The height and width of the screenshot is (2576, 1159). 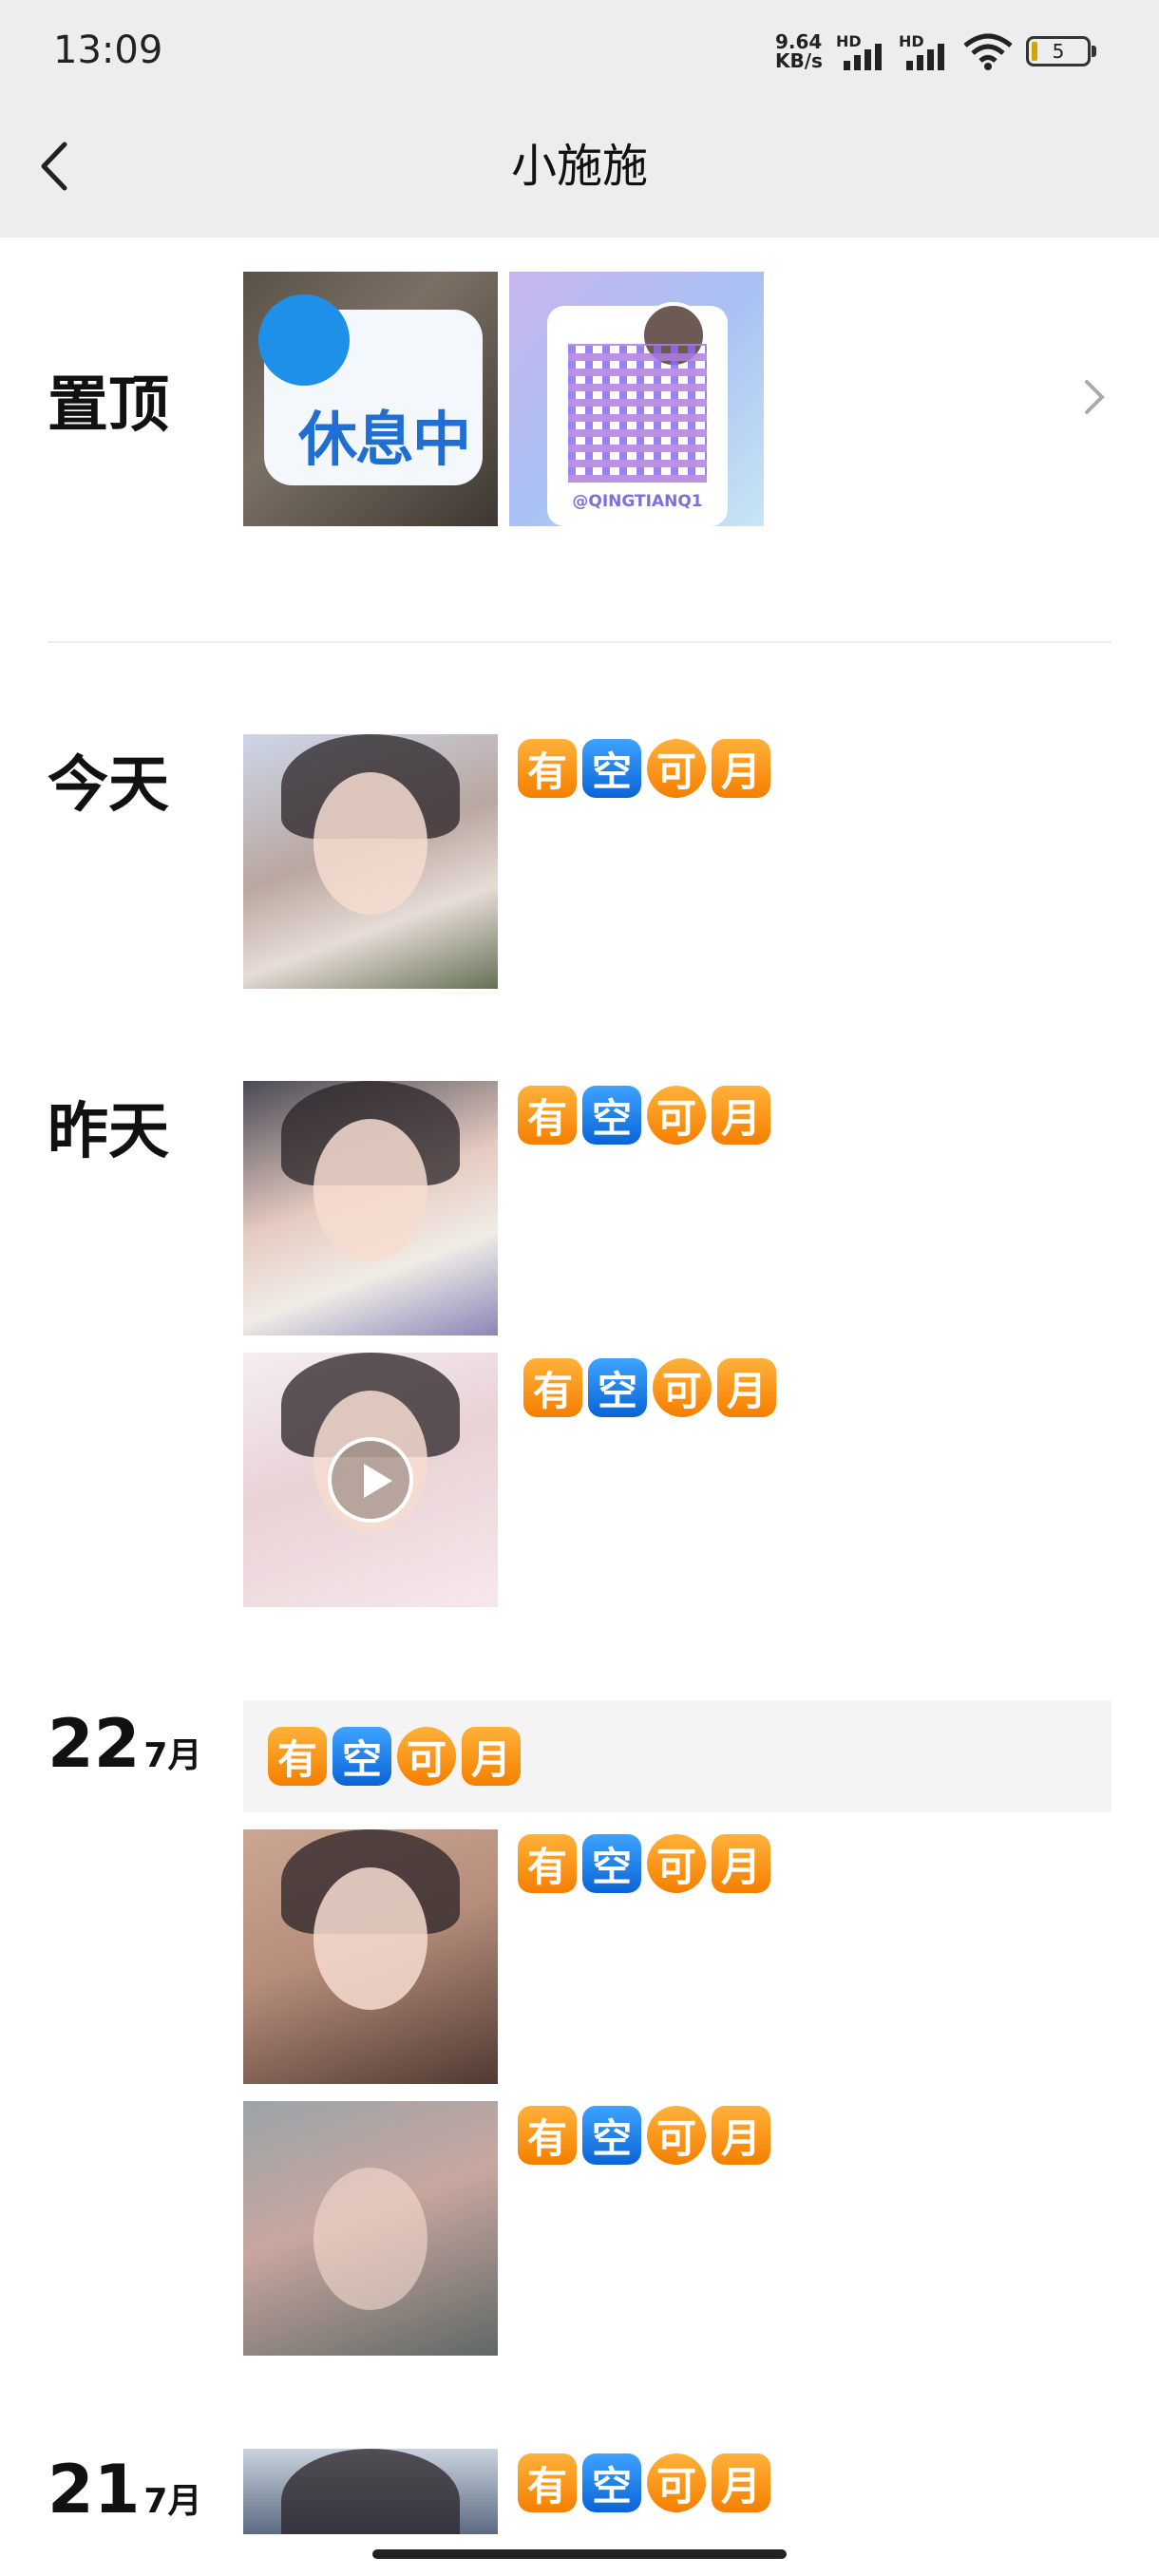 I want to click on qr-code, so click(x=637, y=413).